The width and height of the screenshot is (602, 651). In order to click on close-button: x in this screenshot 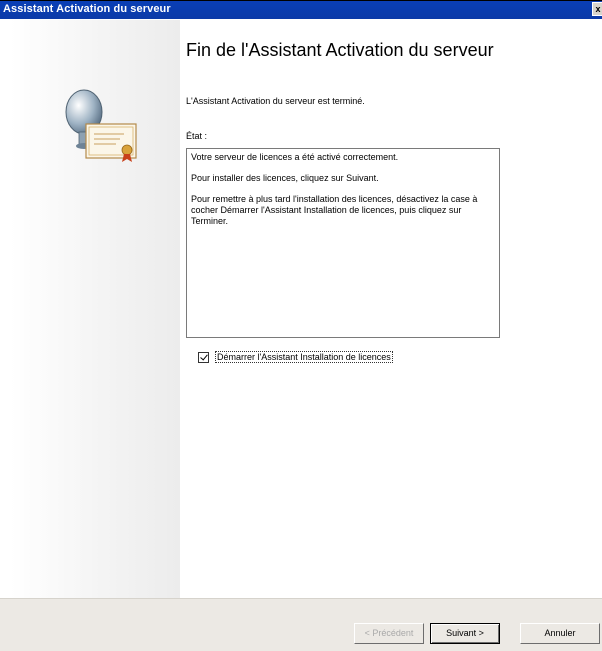, I will do `click(597, 9)`.